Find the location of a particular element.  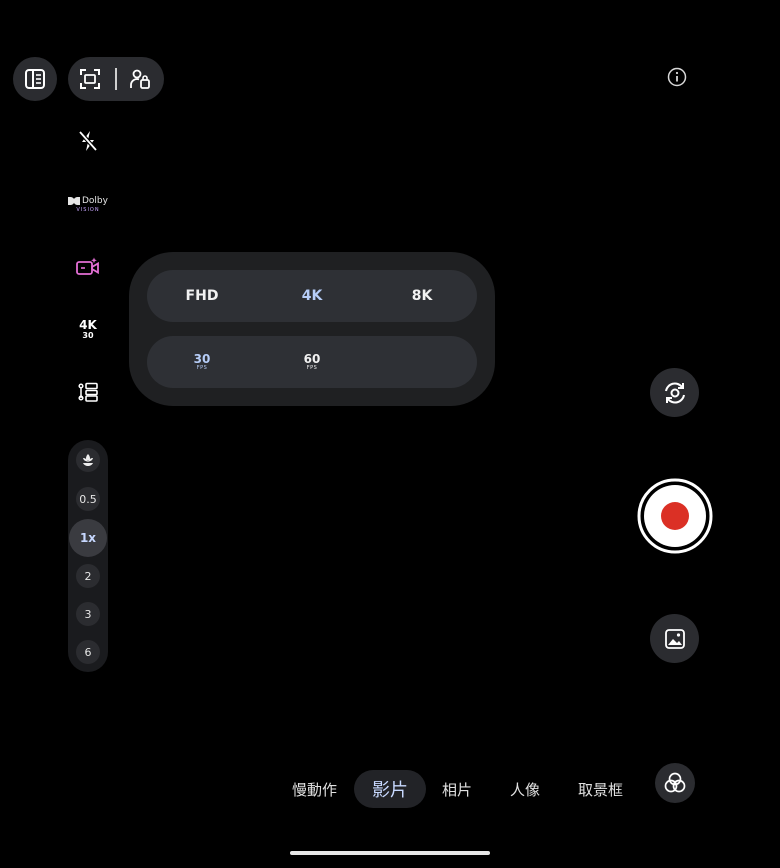

framerate-option-60: 60 FPS is located at coordinates (312, 362).